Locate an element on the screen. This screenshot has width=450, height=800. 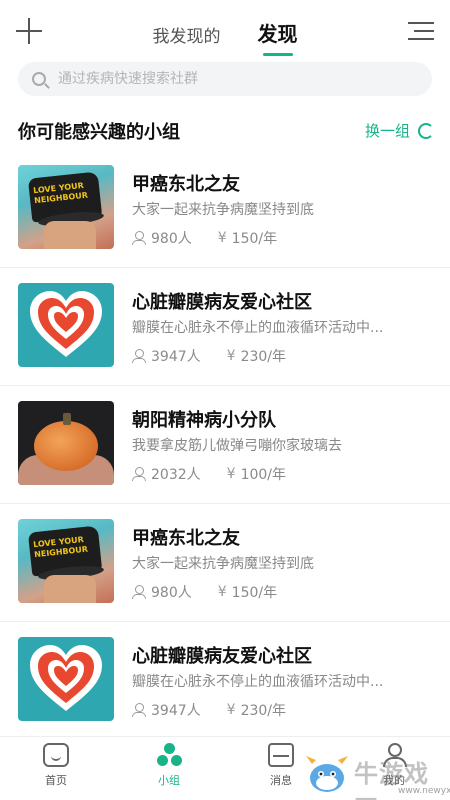
refresh-icon is located at coordinates (426, 130).